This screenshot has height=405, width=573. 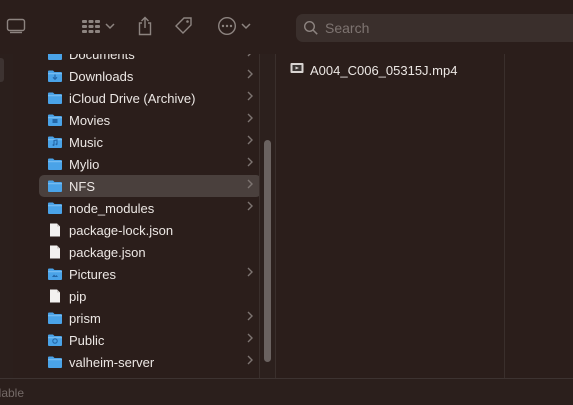 What do you see at coordinates (16, 26) in the screenshot?
I see `sidebar-toggle-icon` at bounding box center [16, 26].